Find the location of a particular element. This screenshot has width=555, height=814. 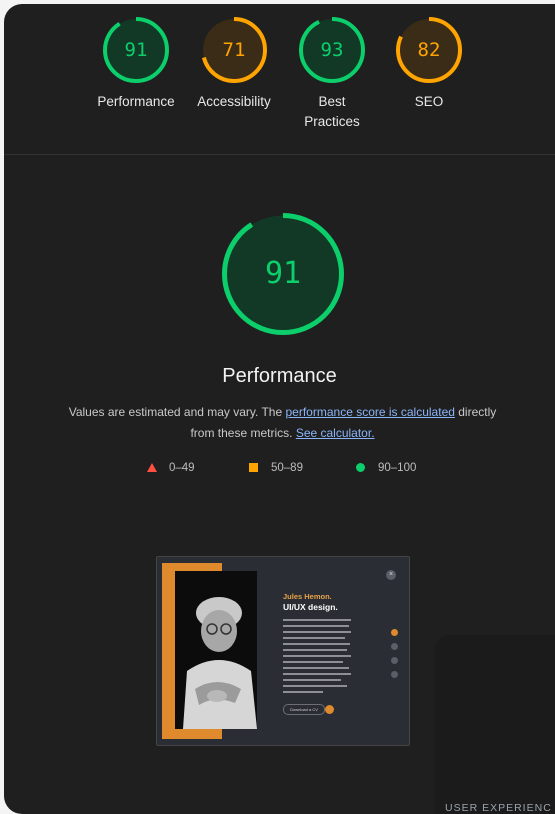

legend-average: 50–89 is located at coordinates (276, 468).